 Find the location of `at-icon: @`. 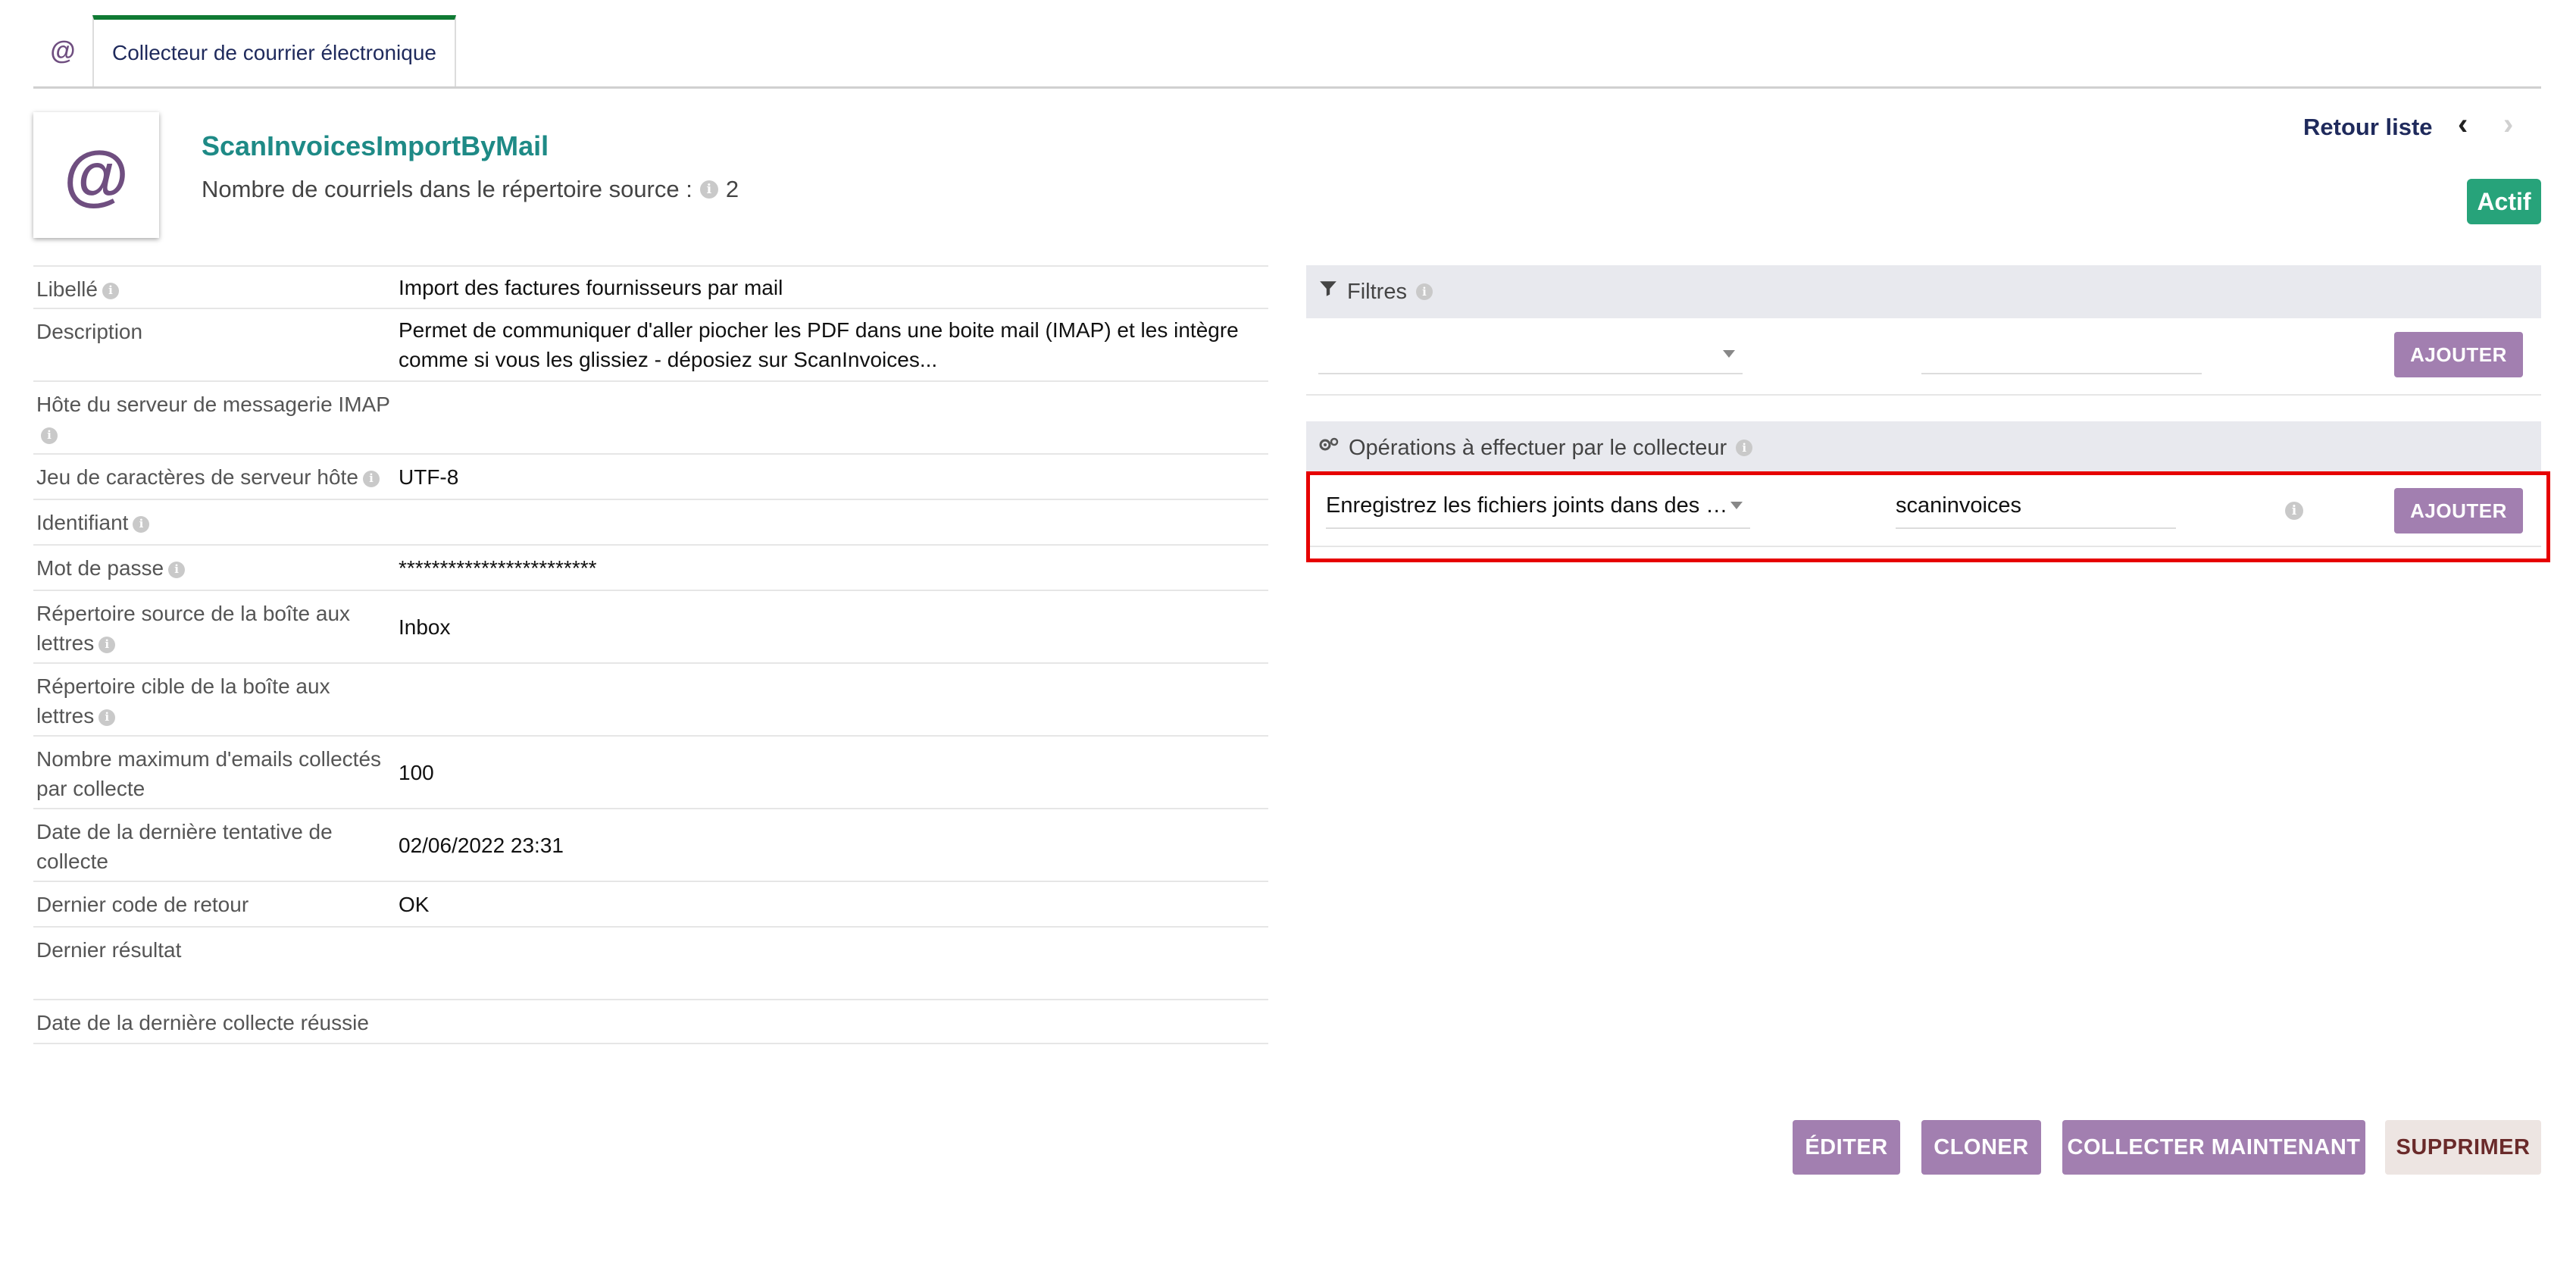

at-icon: @ is located at coordinates (62, 51).